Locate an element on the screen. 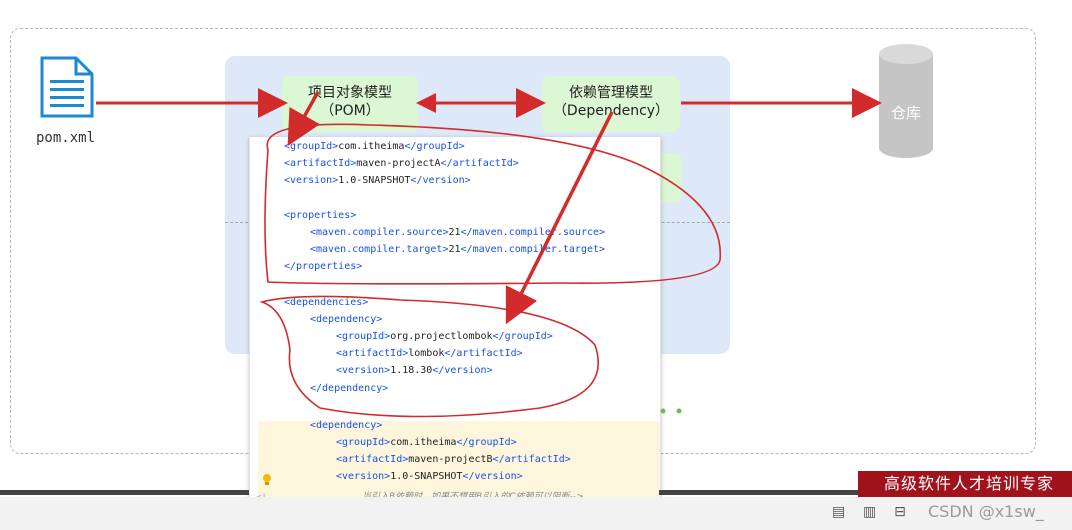  code-tag: </properties> is located at coordinates (323, 266).